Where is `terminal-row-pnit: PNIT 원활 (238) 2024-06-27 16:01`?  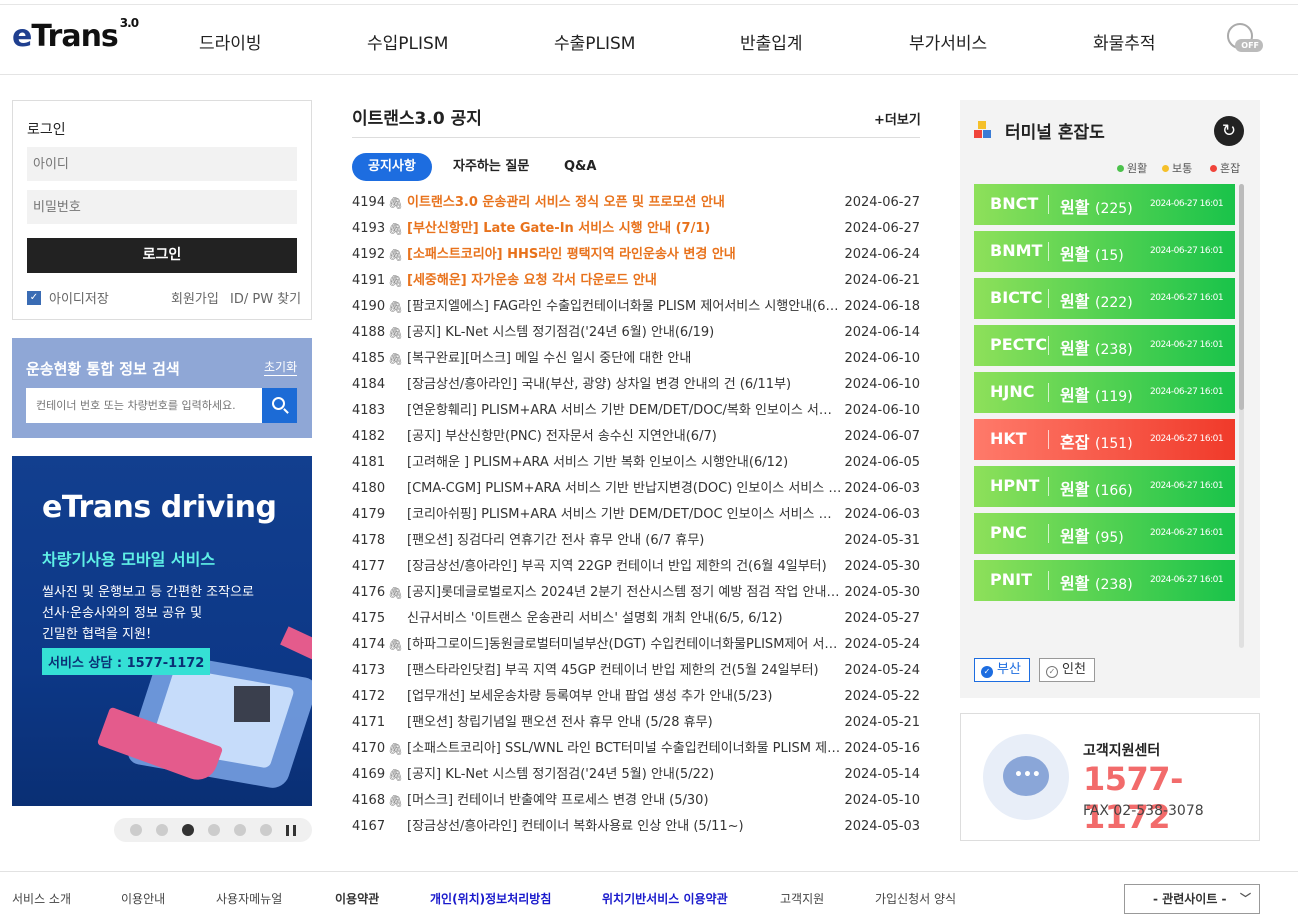 terminal-row-pnit: PNIT 원활 (238) 2024-06-27 16:01 is located at coordinates (1104, 580).